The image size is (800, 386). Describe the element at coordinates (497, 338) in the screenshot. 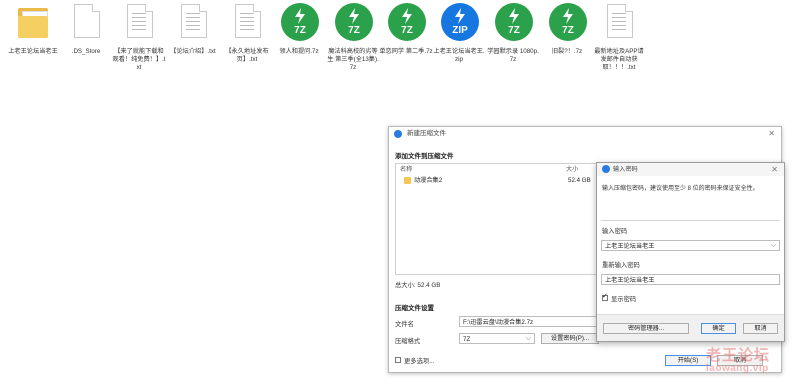

I see `format-select: 7Z` at that location.